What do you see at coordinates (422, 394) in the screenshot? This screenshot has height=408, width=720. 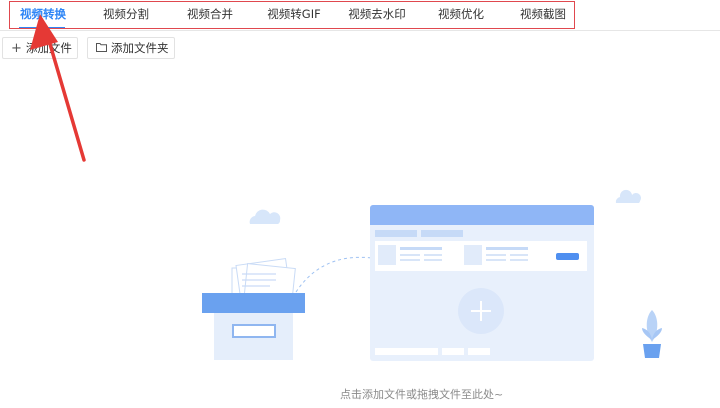 I see `empty-state-hint: 点击添加文件或拖拽文件至此处~` at bounding box center [422, 394].